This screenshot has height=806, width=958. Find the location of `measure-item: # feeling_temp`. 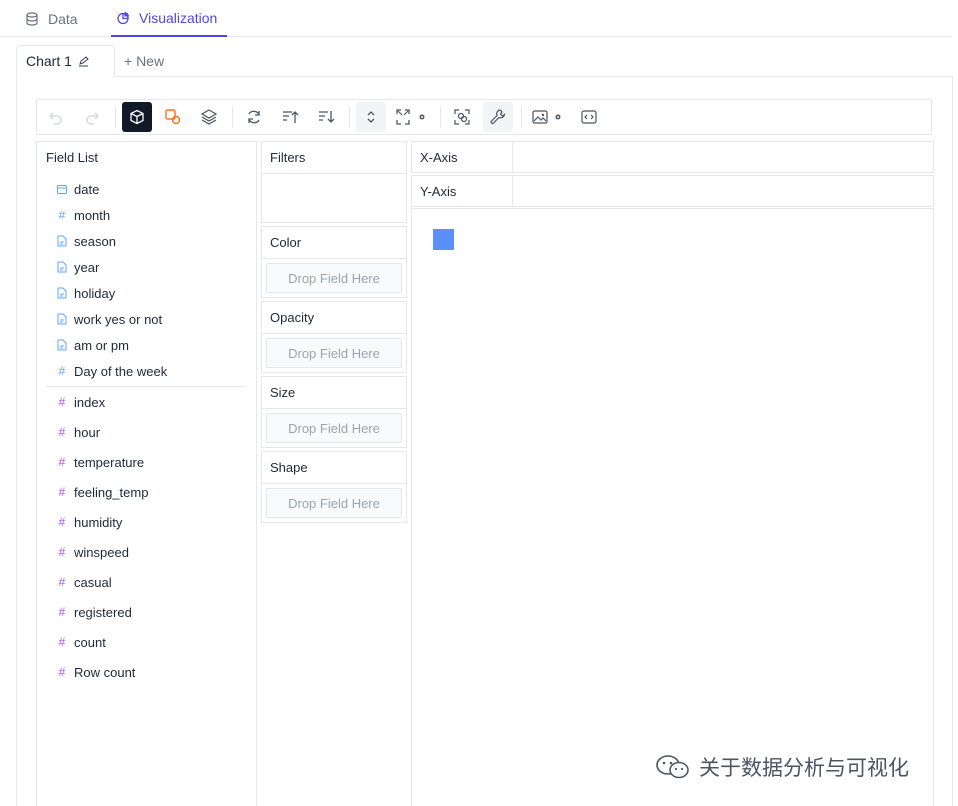

measure-item: # feeling_temp is located at coordinates (103, 492).